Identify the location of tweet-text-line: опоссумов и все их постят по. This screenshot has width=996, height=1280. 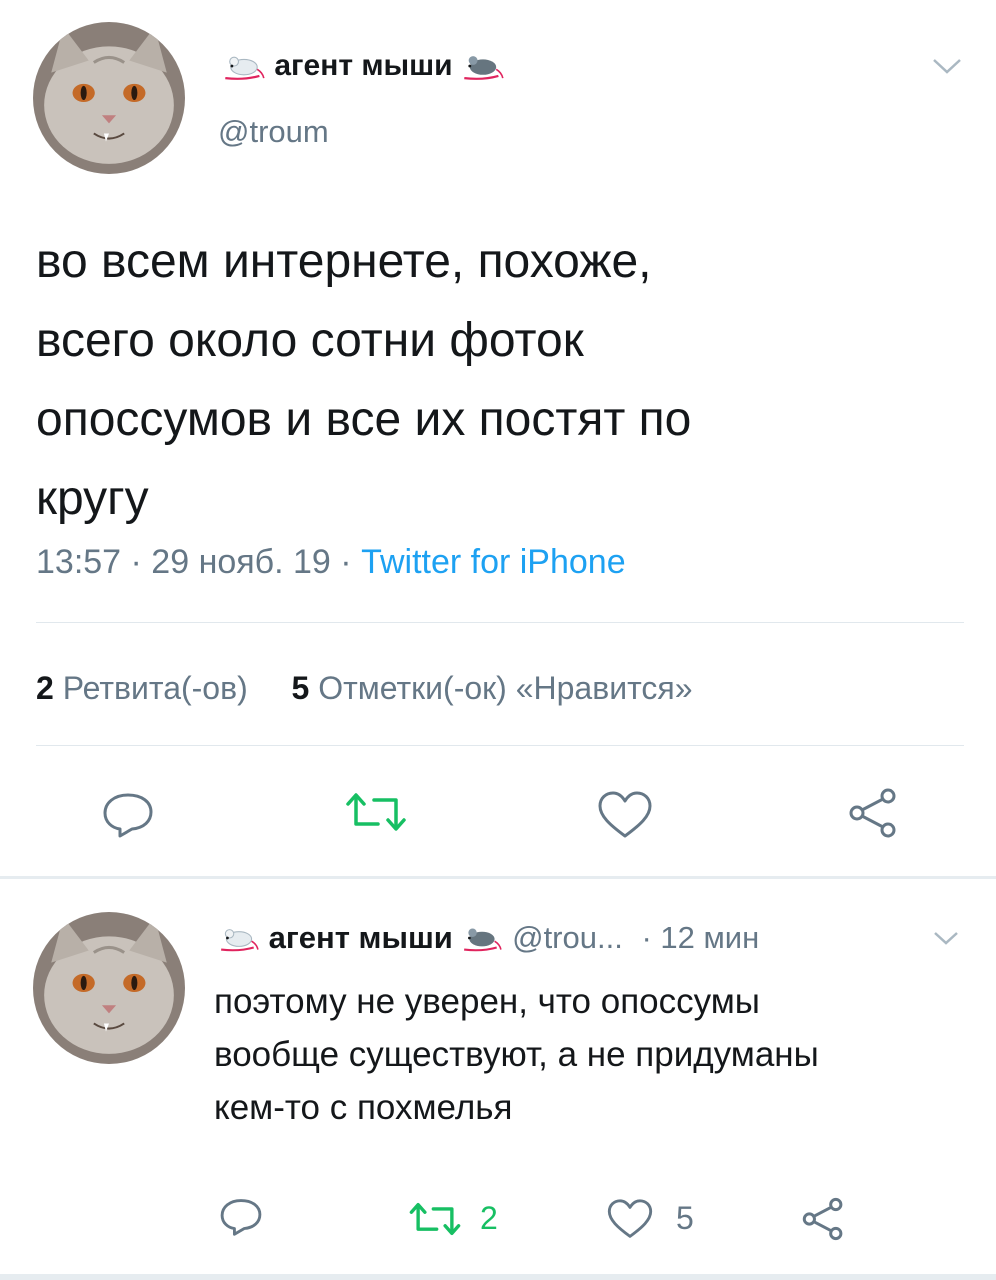
(364, 419).